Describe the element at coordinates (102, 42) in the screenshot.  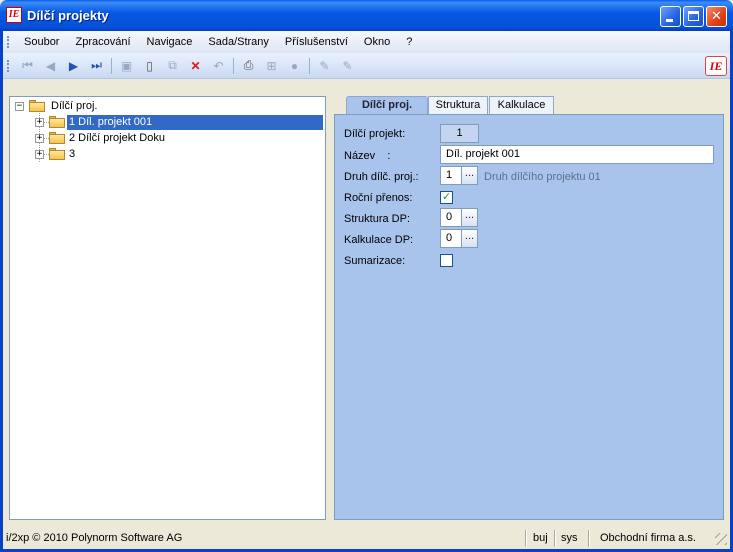
I see `menu-zpracovani: Zpracování` at that location.